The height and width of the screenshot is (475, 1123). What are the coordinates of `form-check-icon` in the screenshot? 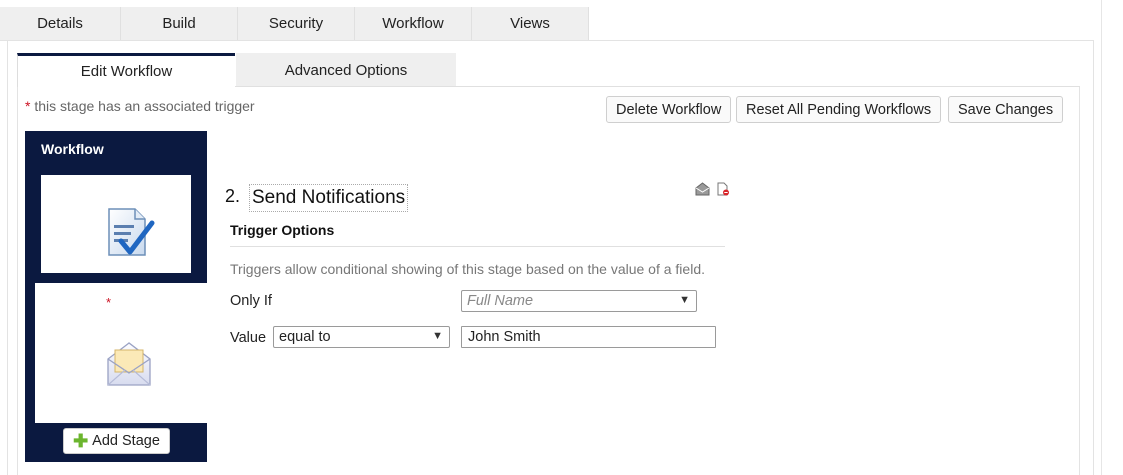 It's located at (131, 232).